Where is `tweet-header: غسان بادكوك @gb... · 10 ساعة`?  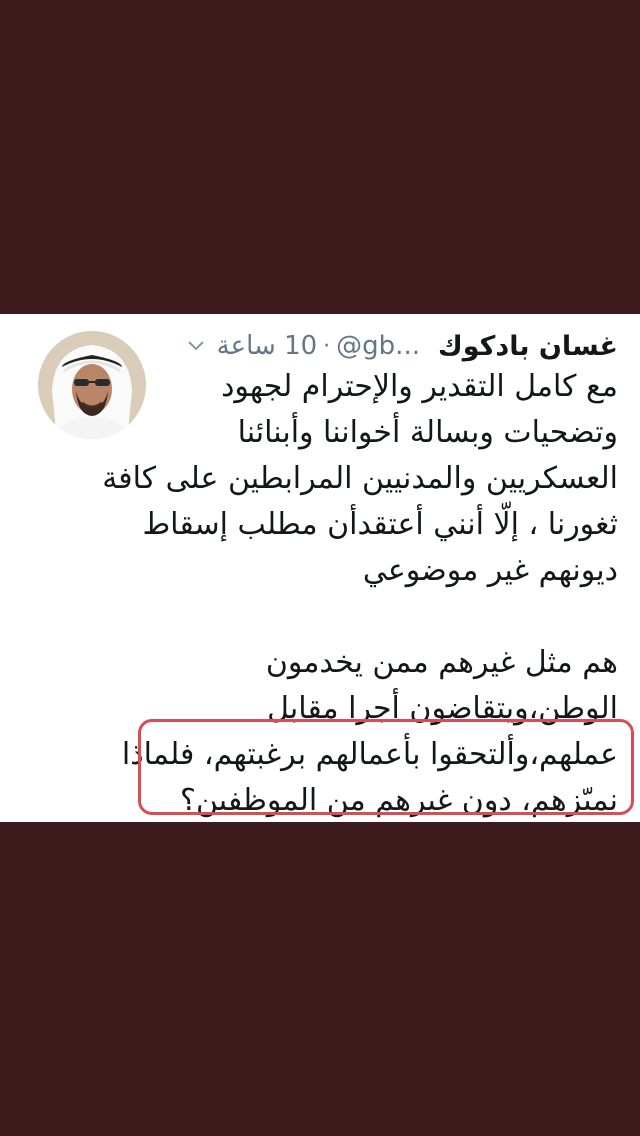
tweet-header: غسان بادكوك @gb... · 10 ساعة is located at coordinates (402, 346).